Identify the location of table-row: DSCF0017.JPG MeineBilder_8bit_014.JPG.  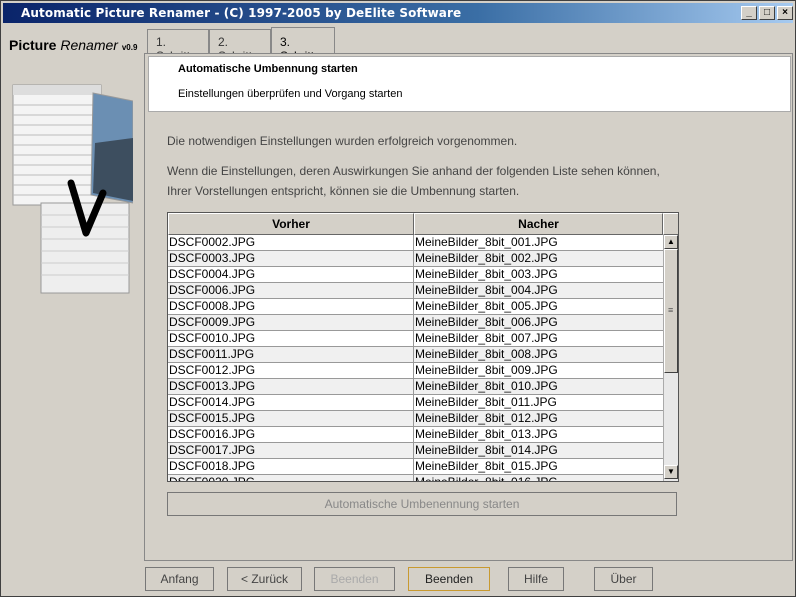
(415, 451).